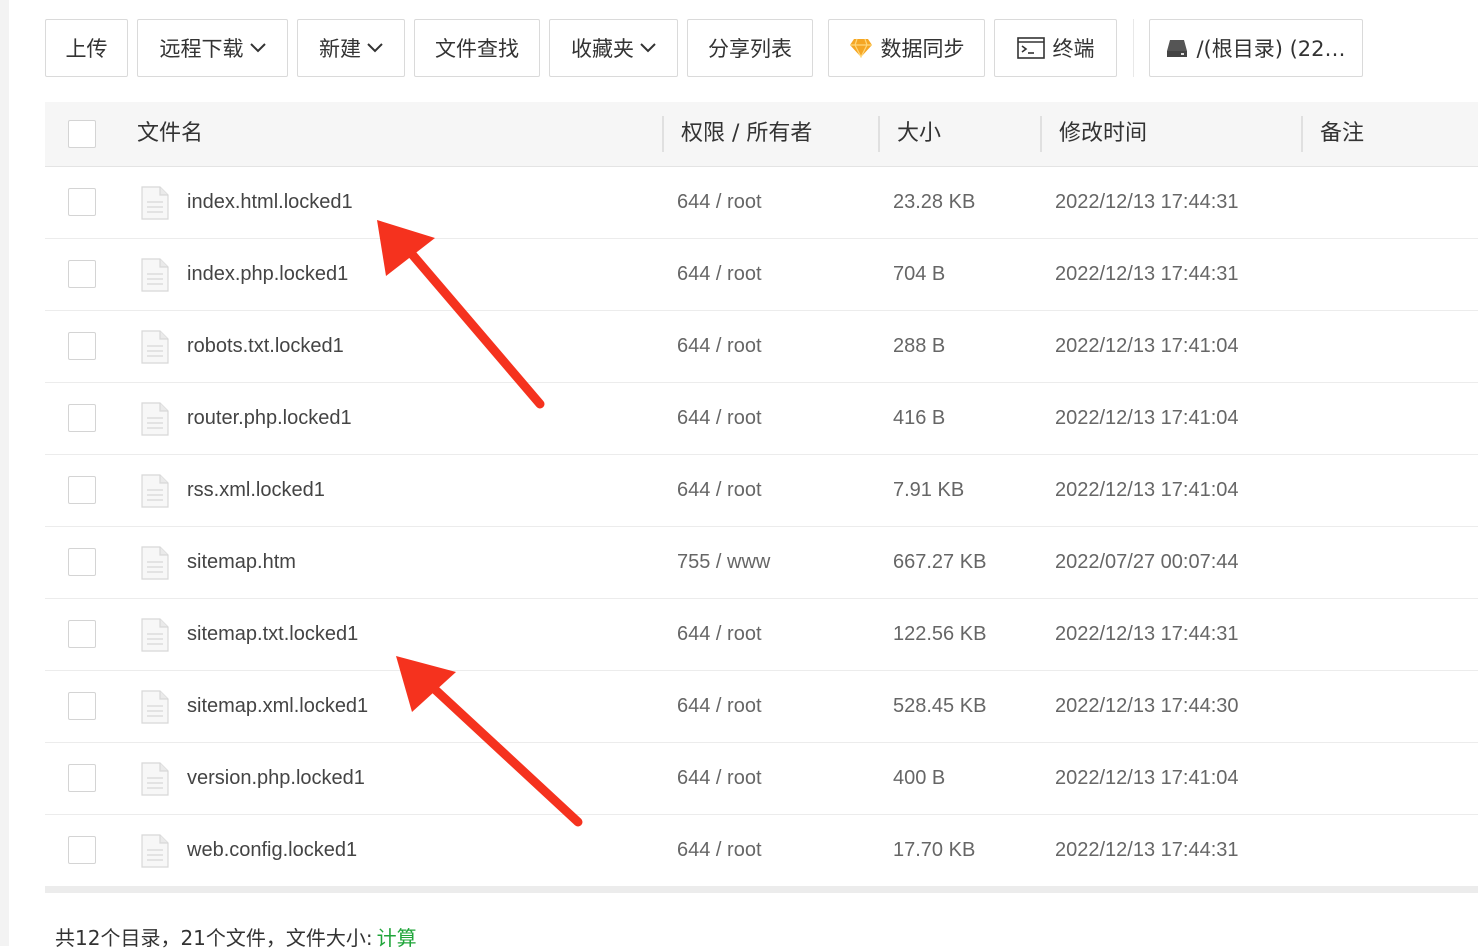  What do you see at coordinates (929, 490) in the screenshot?
I see `file-size: 7.91 KB` at bounding box center [929, 490].